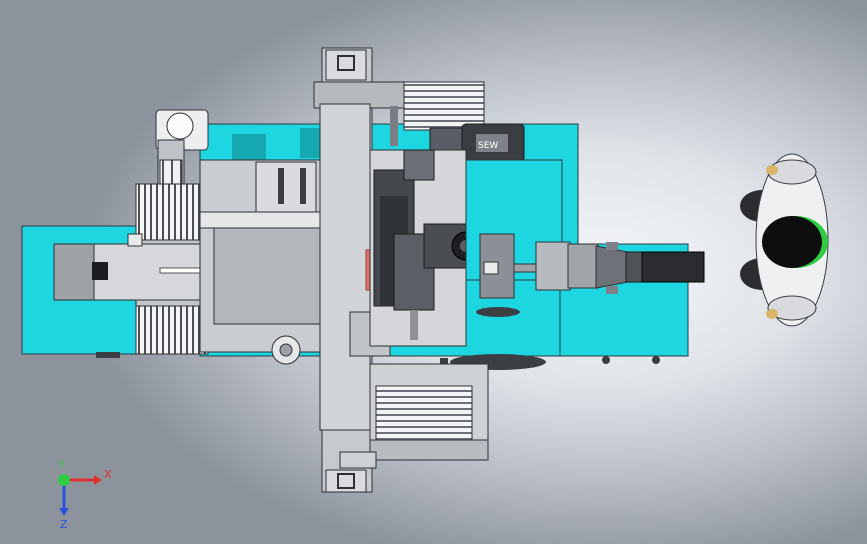 This screenshot has height=544, width=867. I want to click on z-axis-label: Z, so click(64, 524).